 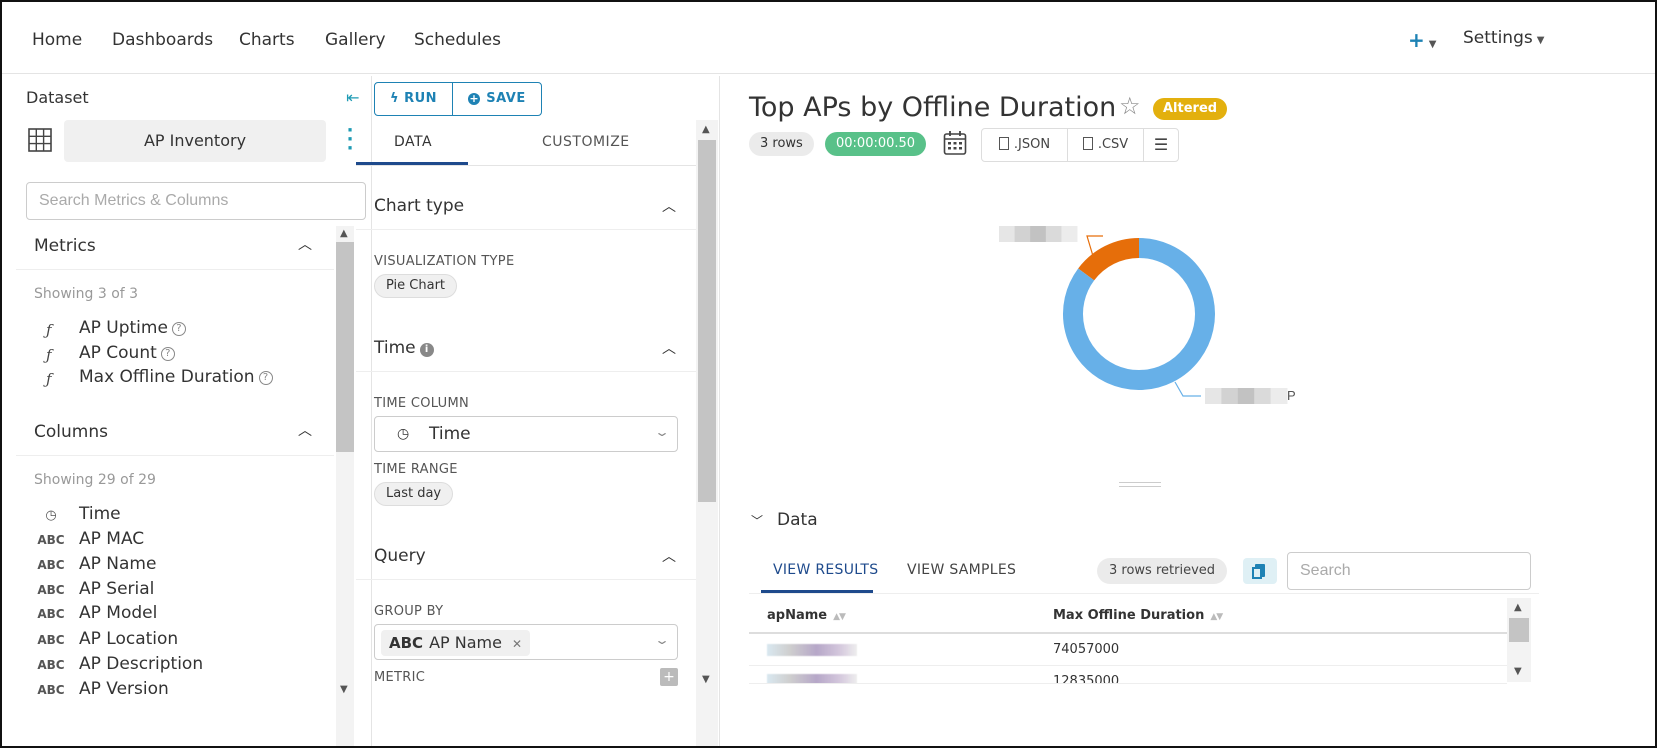 I want to click on nav-charts: Charts, so click(x=267, y=40).